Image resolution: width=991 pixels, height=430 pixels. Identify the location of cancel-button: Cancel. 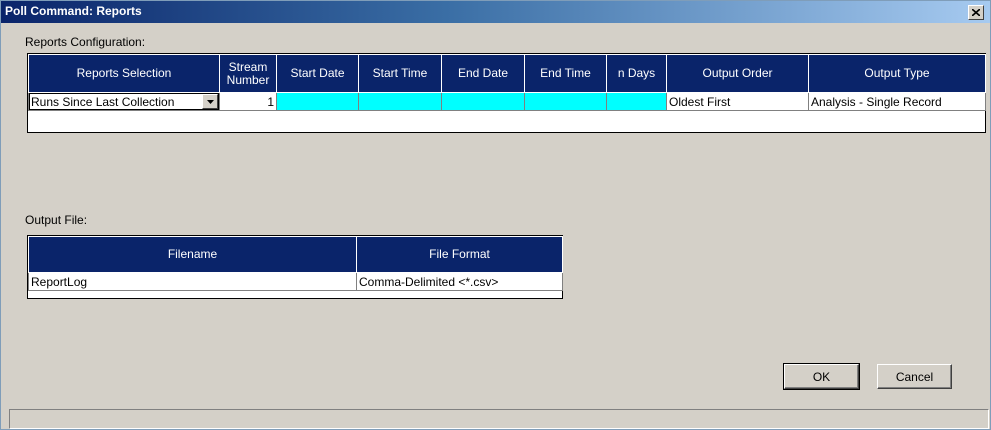
(914, 376).